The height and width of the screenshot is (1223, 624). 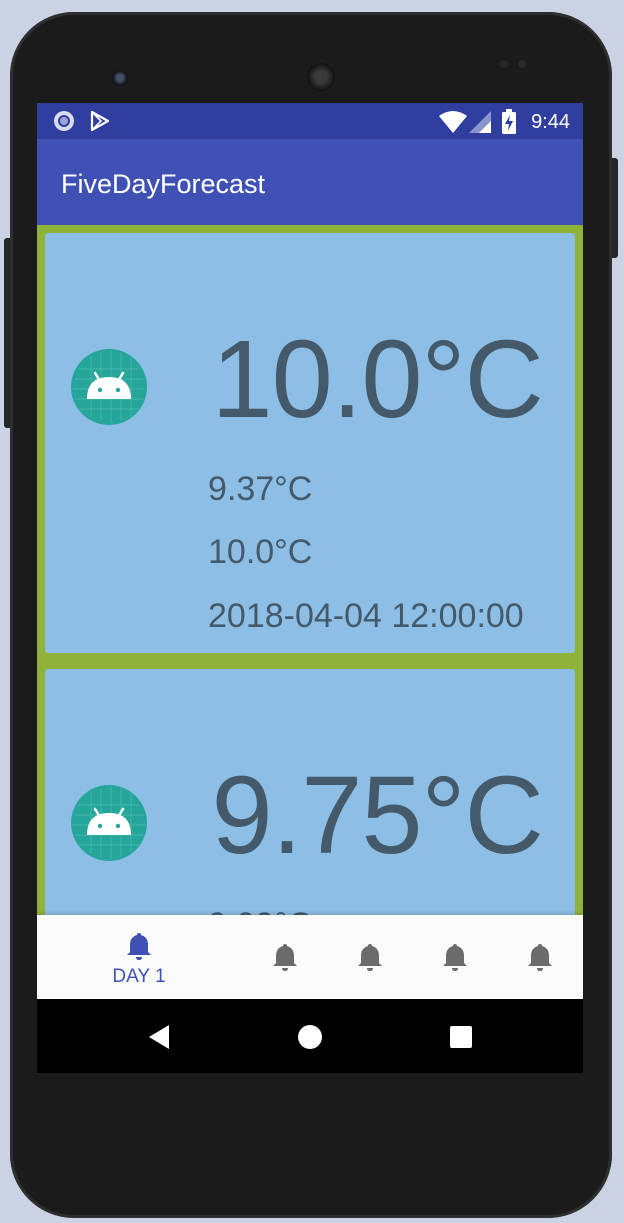 I want to click on battery-charging-icon, so click(x=509, y=122).